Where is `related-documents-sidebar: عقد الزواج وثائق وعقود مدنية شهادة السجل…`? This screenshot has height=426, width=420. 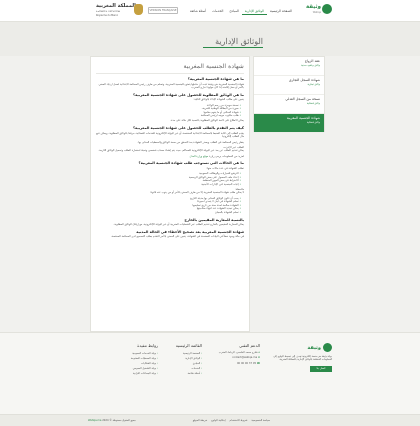 related-documents-sidebar: عقد الزواج وثائق وعقود مدنية شهادة السجل… is located at coordinates (289, 94).